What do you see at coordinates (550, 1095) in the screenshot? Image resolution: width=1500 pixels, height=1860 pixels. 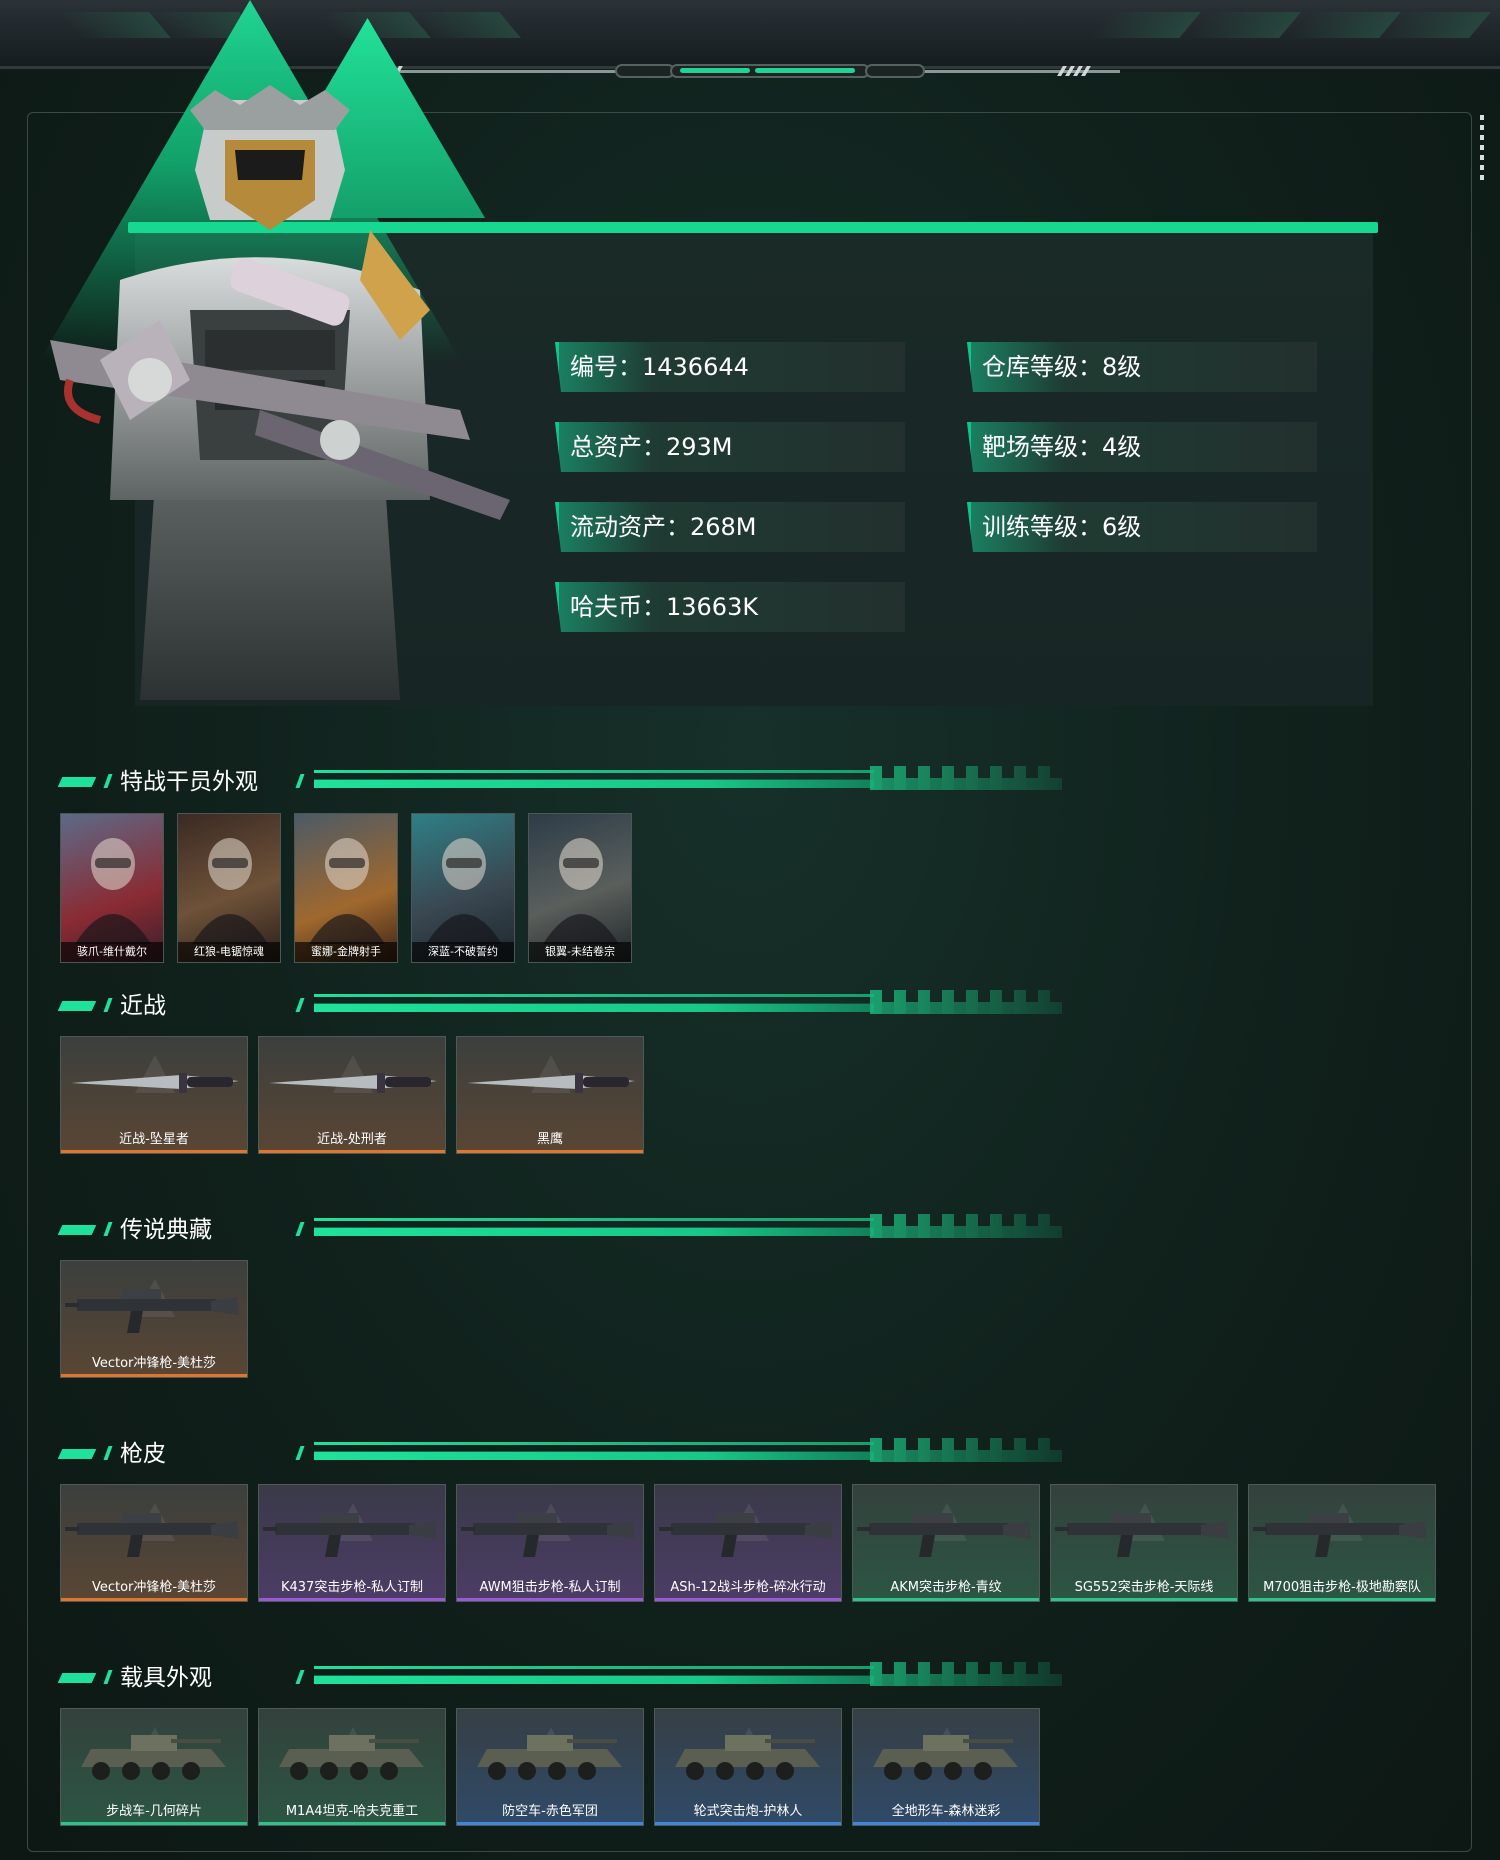 I see `melee-card: 黑鹰` at bounding box center [550, 1095].